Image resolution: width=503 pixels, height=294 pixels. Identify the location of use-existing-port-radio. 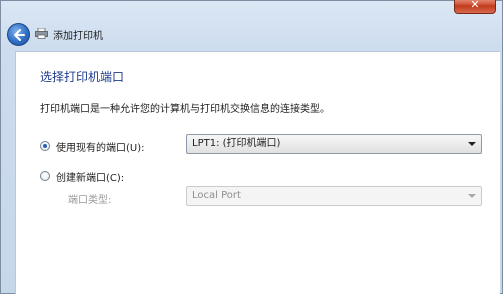
(45, 146).